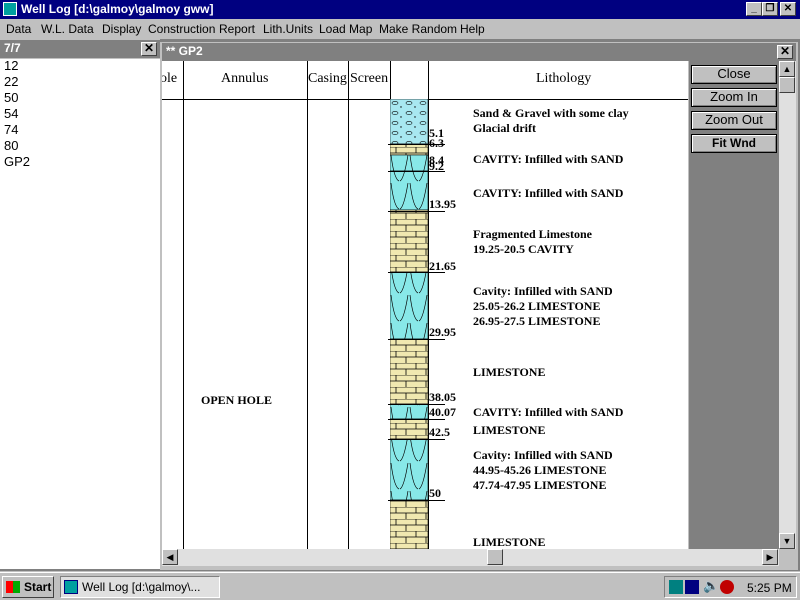 Image resolution: width=800 pixels, height=600 pixels. What do you see at coordinates (80, 49) in the screenshot?
I see `well-list-titlebar: 7/7 ✕` at bounding box center [80, 49].